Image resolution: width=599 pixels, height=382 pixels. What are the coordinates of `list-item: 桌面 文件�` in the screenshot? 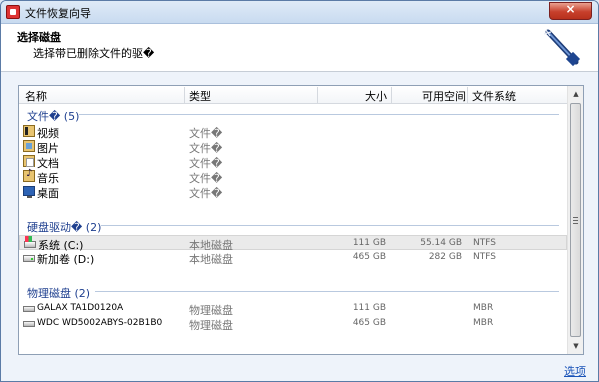 It's located at (293, 191).